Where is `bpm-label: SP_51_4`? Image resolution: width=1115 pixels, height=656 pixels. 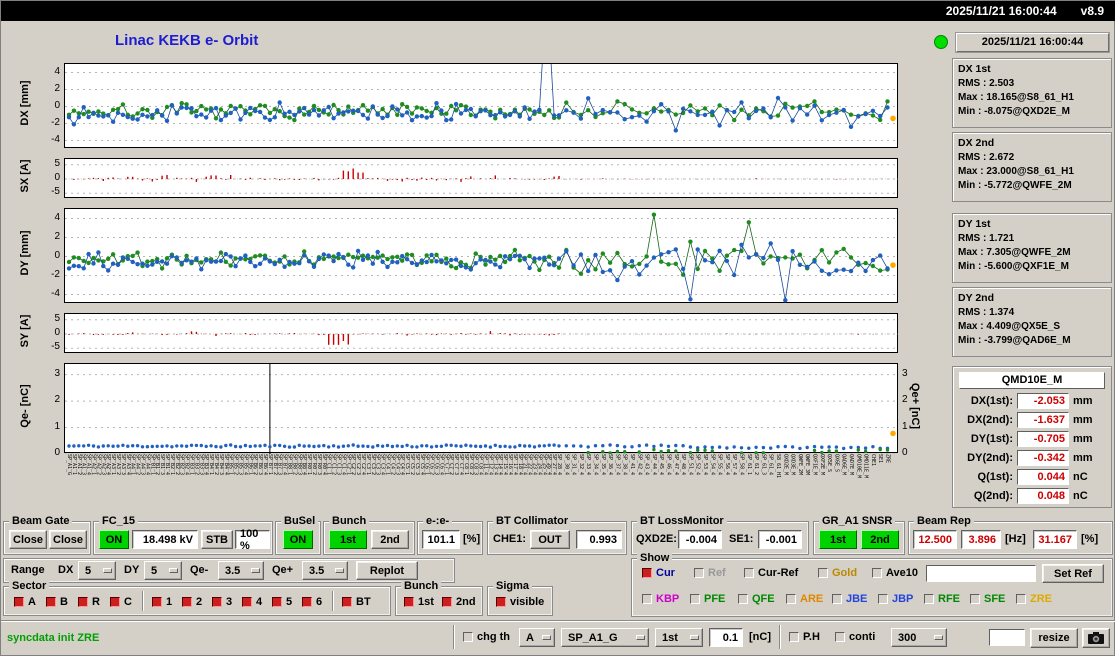 bpm-label: SP_51_4 is located at coordinates (690, 465).